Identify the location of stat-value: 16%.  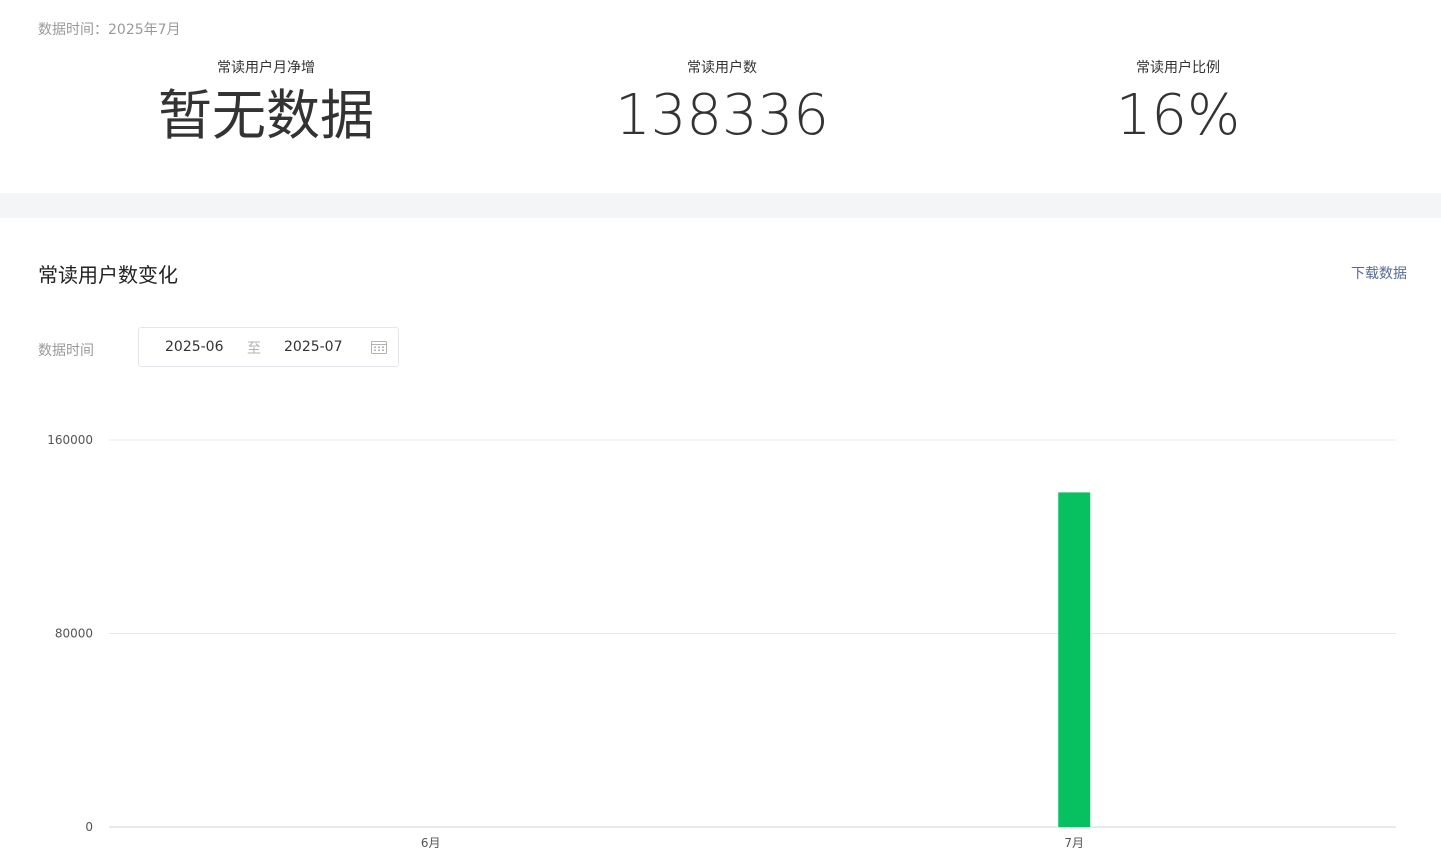
(1178, 115).